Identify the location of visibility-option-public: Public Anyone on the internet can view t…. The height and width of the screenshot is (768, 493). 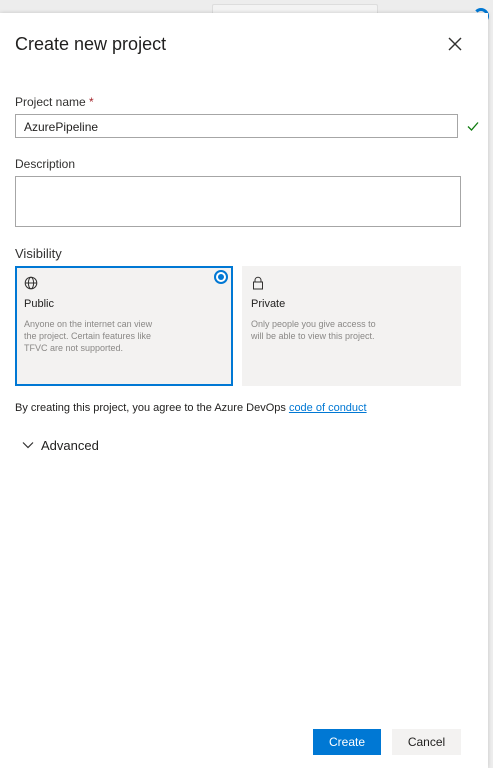
(124, 326).